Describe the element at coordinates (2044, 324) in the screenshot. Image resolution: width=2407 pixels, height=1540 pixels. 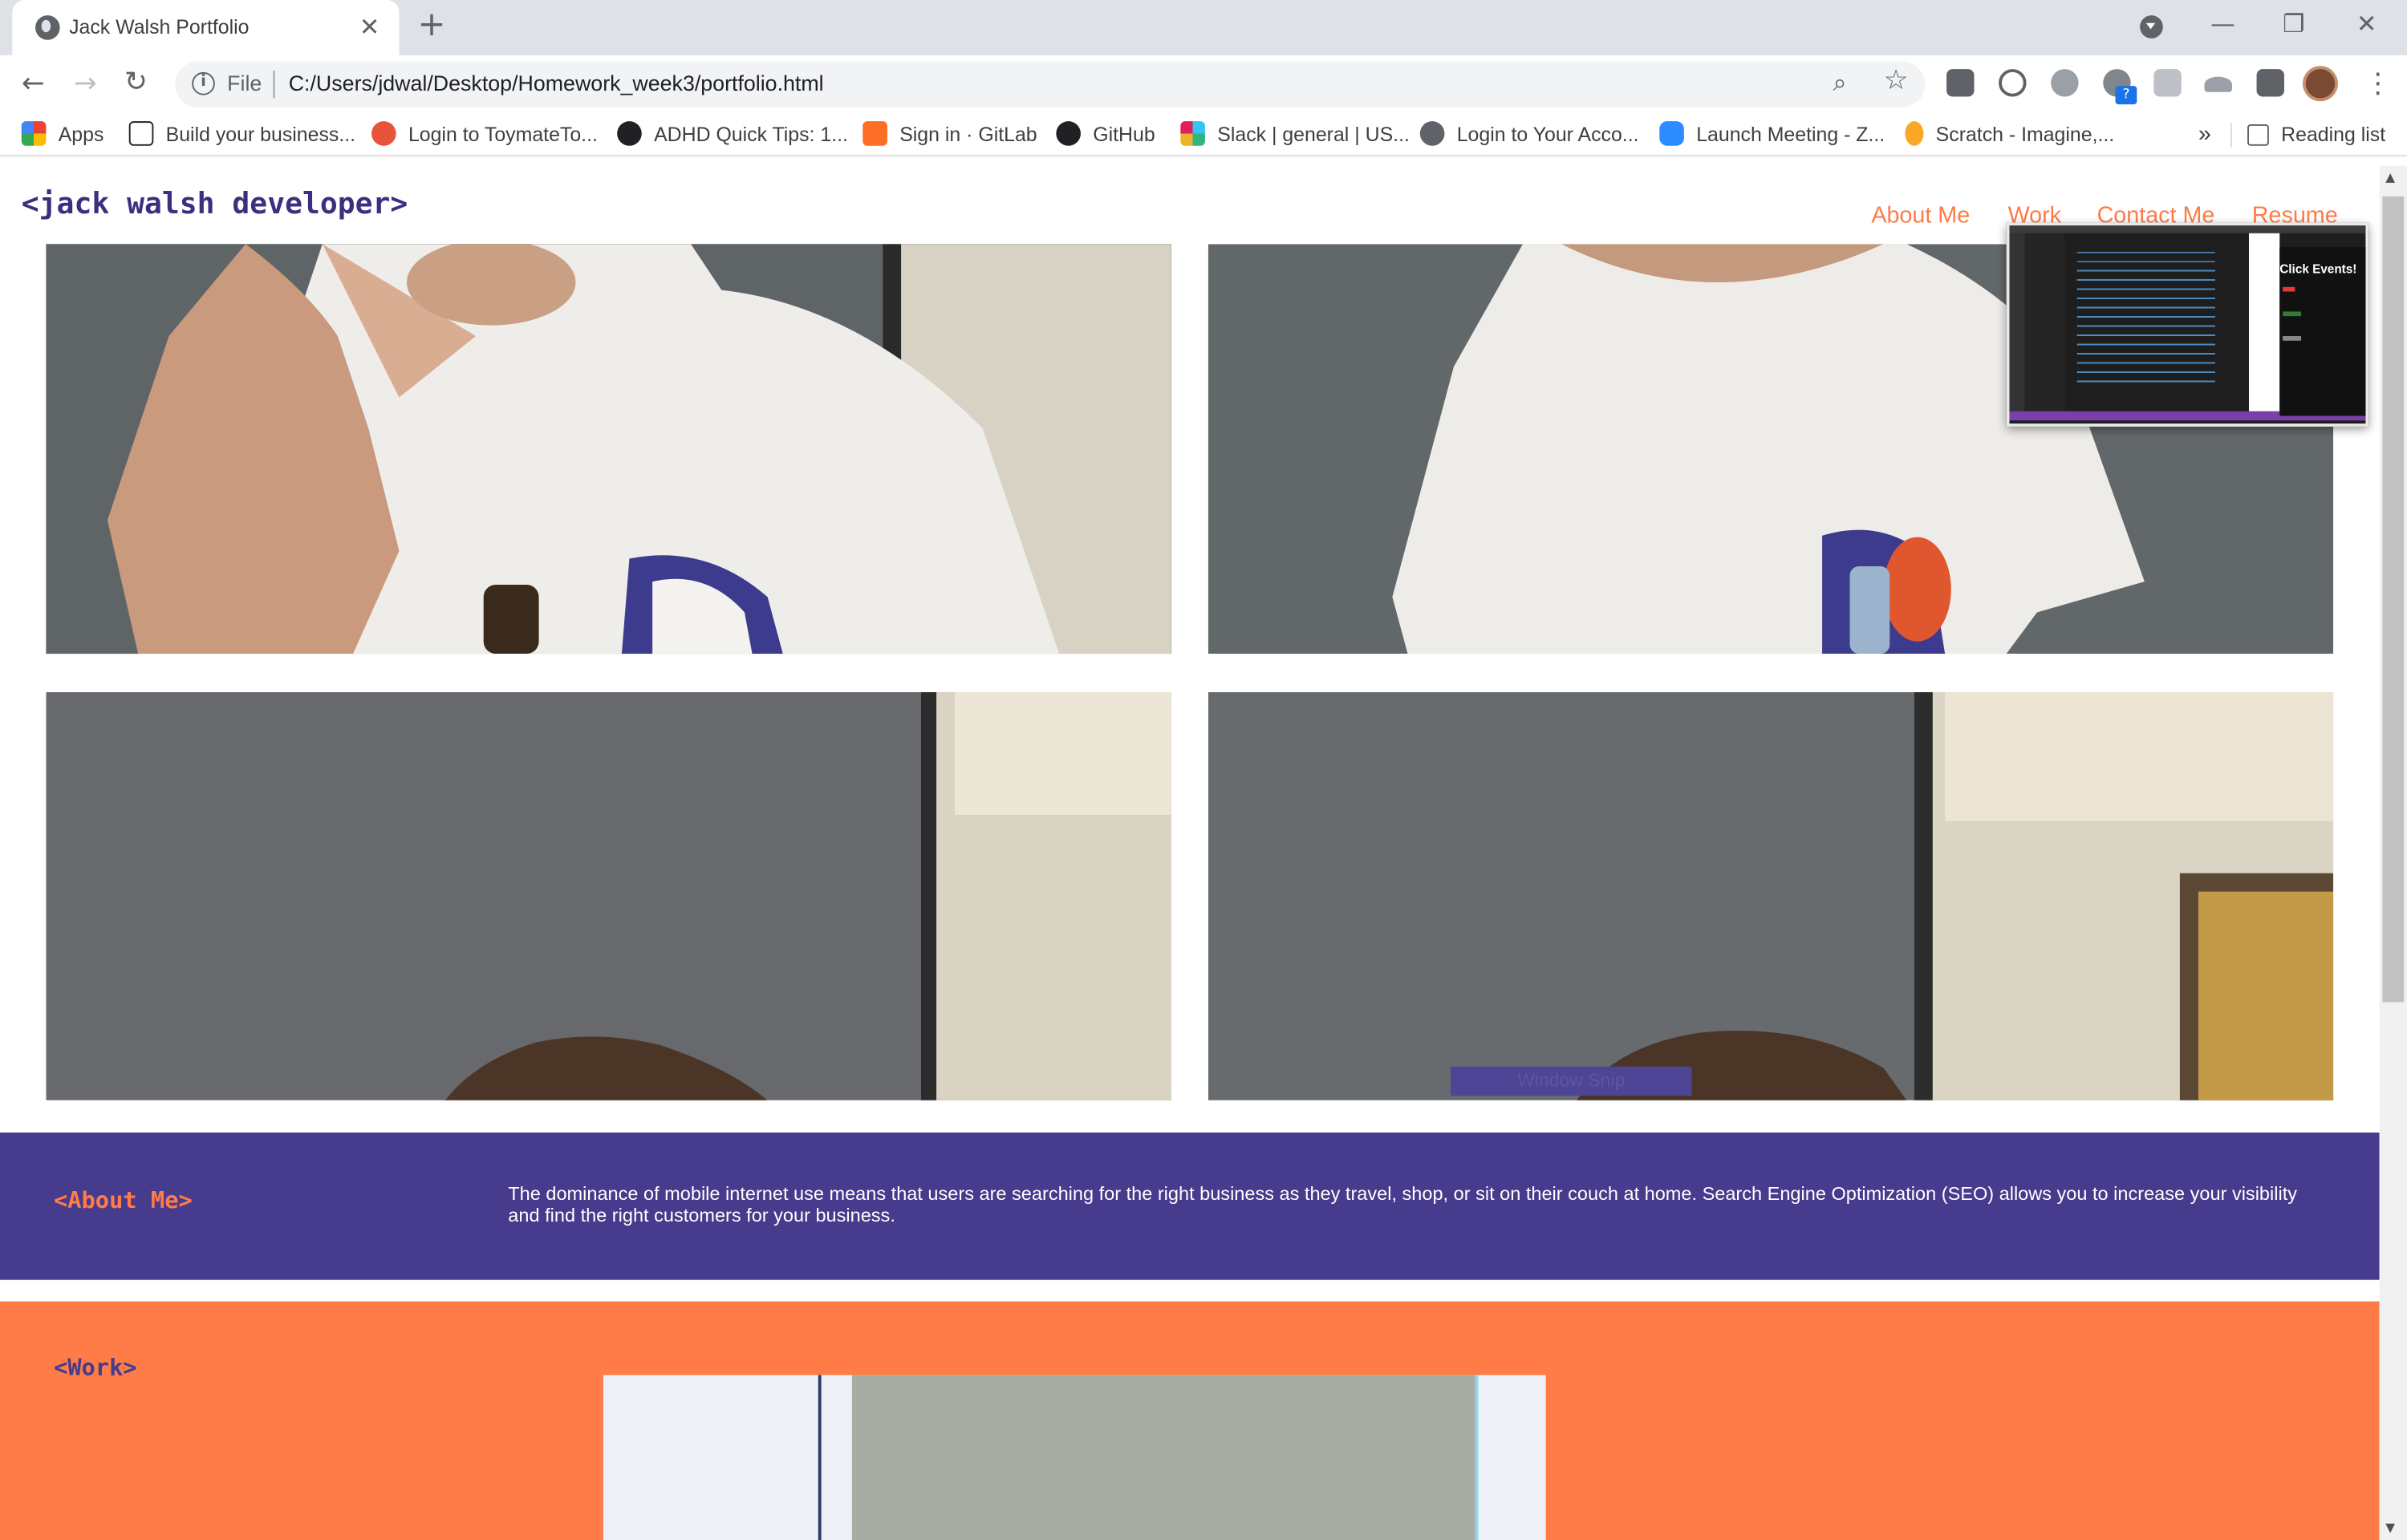
I see `preview-sidebar` at that location.